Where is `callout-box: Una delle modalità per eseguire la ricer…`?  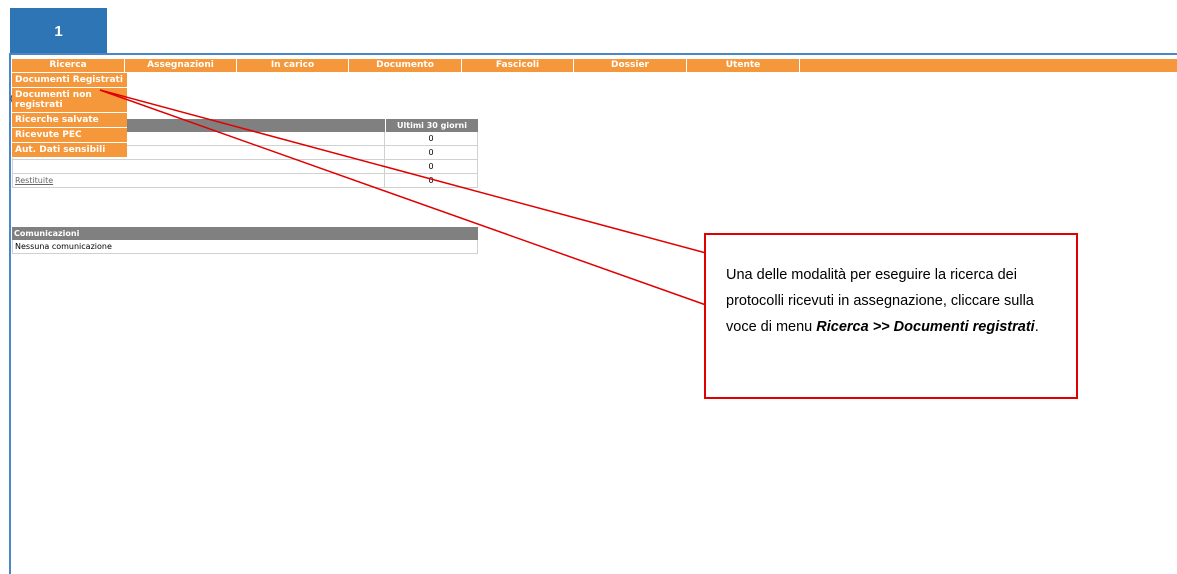
callout-box: Una delle modalità per eseguire la ricer… is located at coordinates (891, 316).